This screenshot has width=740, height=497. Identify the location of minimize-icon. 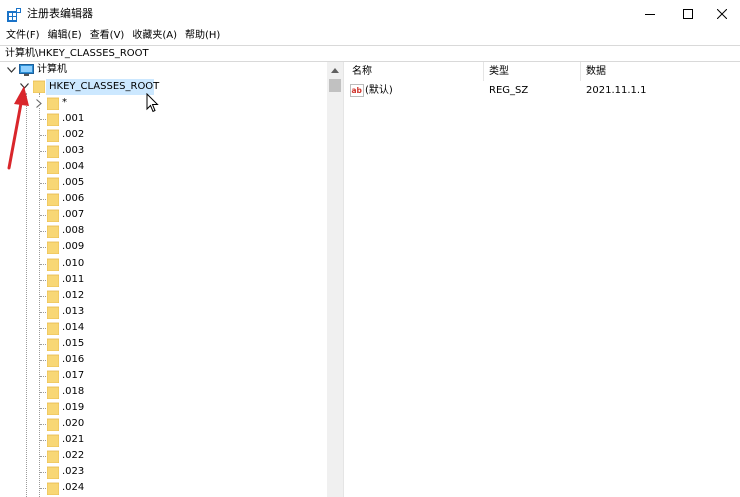
(650, 14).